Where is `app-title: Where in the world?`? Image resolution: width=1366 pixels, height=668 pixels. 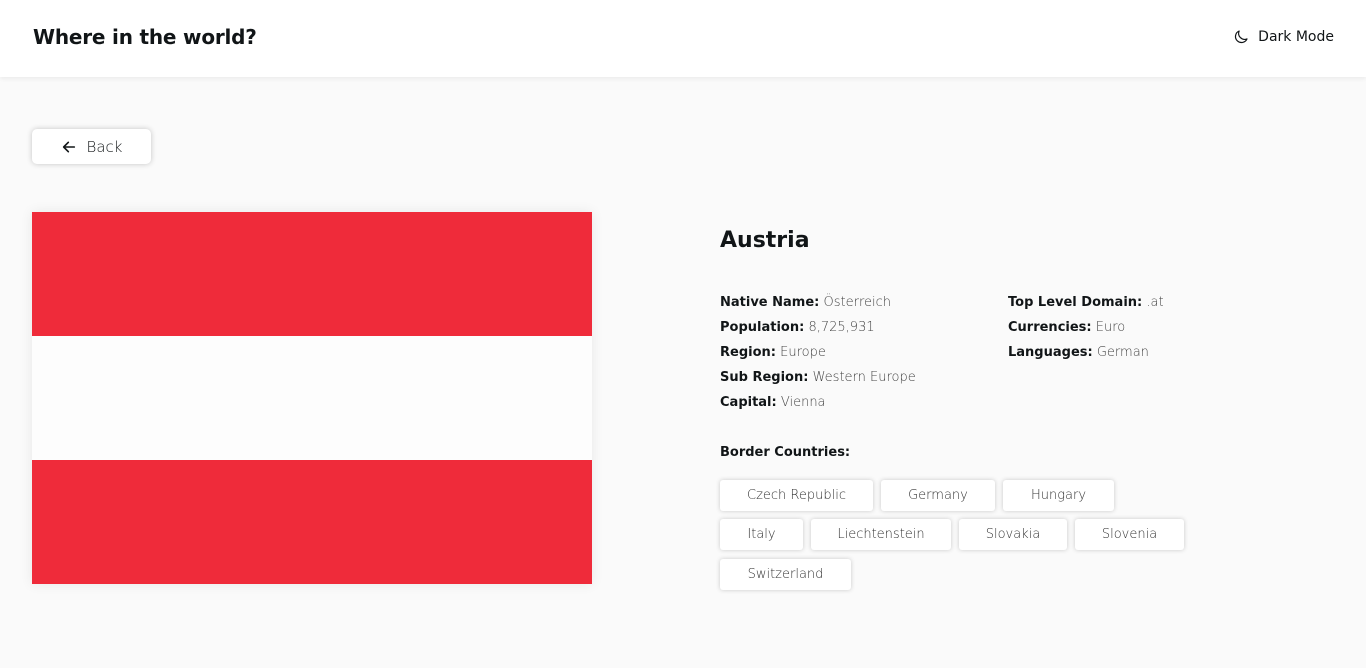
app-title: Where in the world? is located at coordinates (145, 37).